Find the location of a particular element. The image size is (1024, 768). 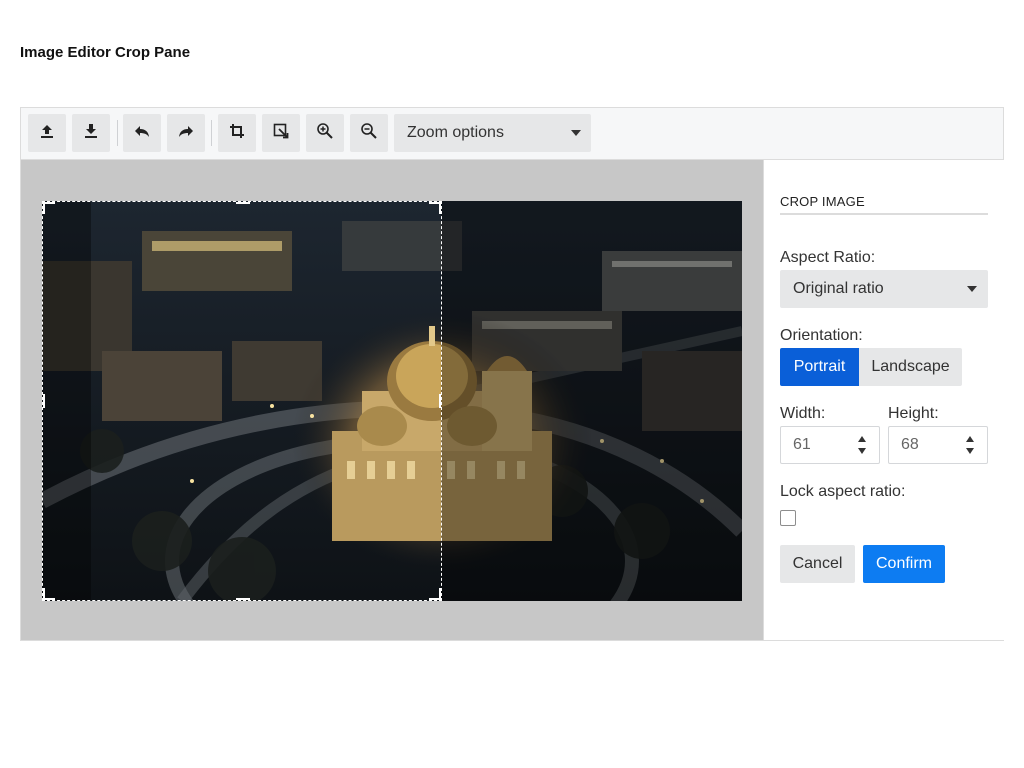

transform-button is located at coordinates (281, 133).